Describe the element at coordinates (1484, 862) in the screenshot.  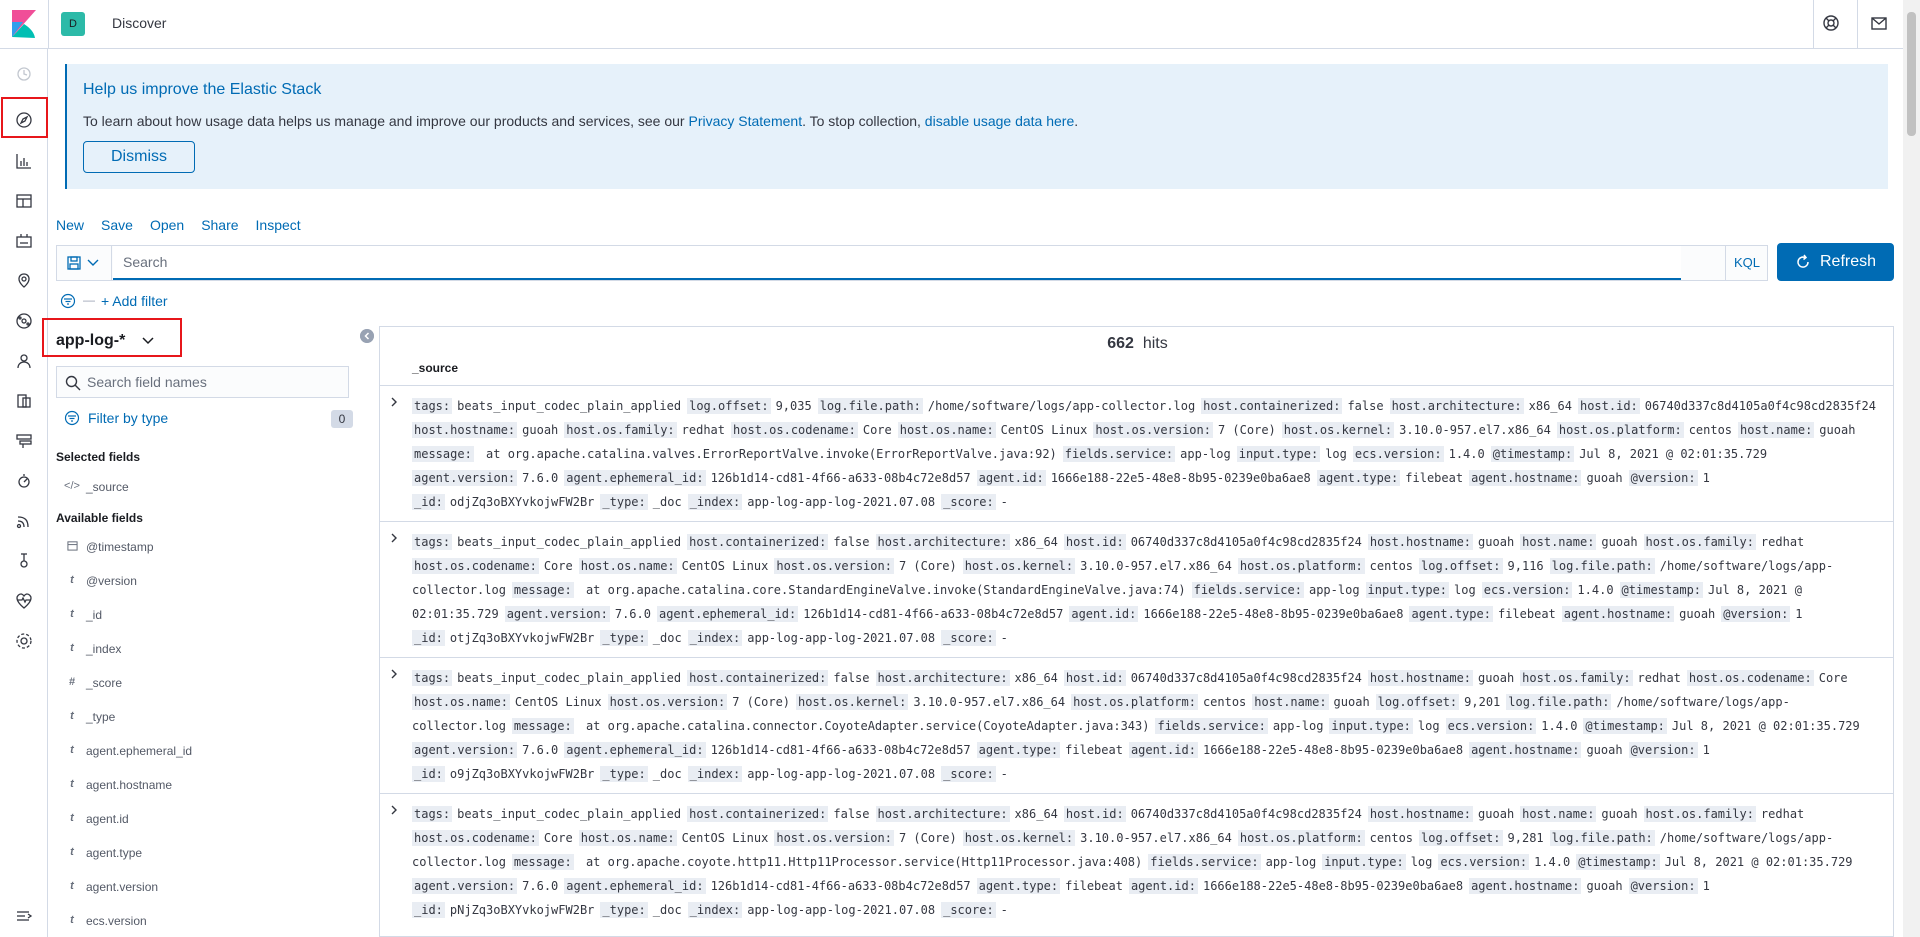
I see `source-field-key: ecs.version:` at that location.